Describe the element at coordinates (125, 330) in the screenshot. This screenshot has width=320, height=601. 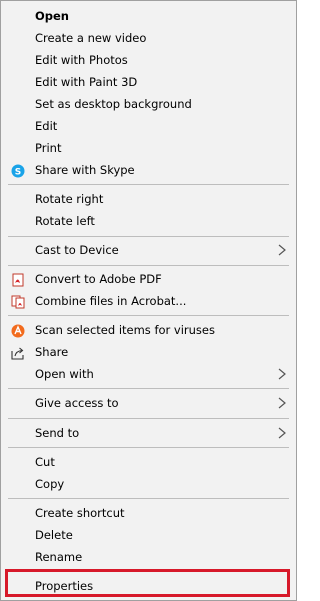
I see `menu-item-label: Scan selected items for viruses` at that location.